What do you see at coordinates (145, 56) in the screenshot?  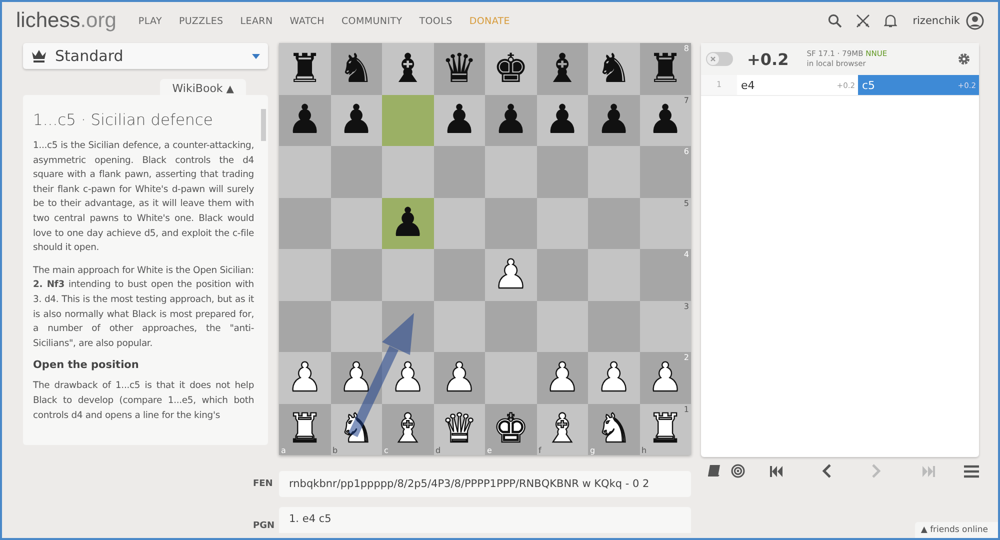 I see `variant-select: Standard` at bounding box center [145, 56].